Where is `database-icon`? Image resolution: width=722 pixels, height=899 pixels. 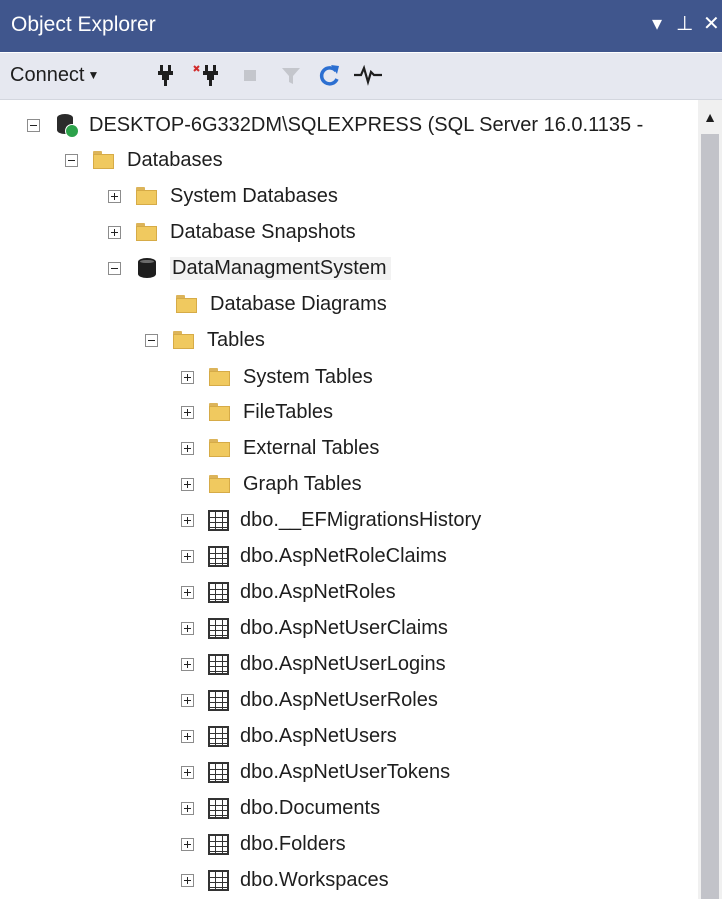
database-icon is located at coordinates (147, 268).